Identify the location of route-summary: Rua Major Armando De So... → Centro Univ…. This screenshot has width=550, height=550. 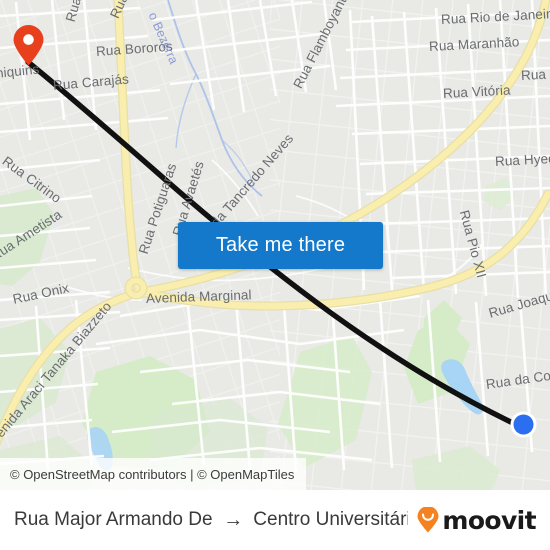
(211, 520).